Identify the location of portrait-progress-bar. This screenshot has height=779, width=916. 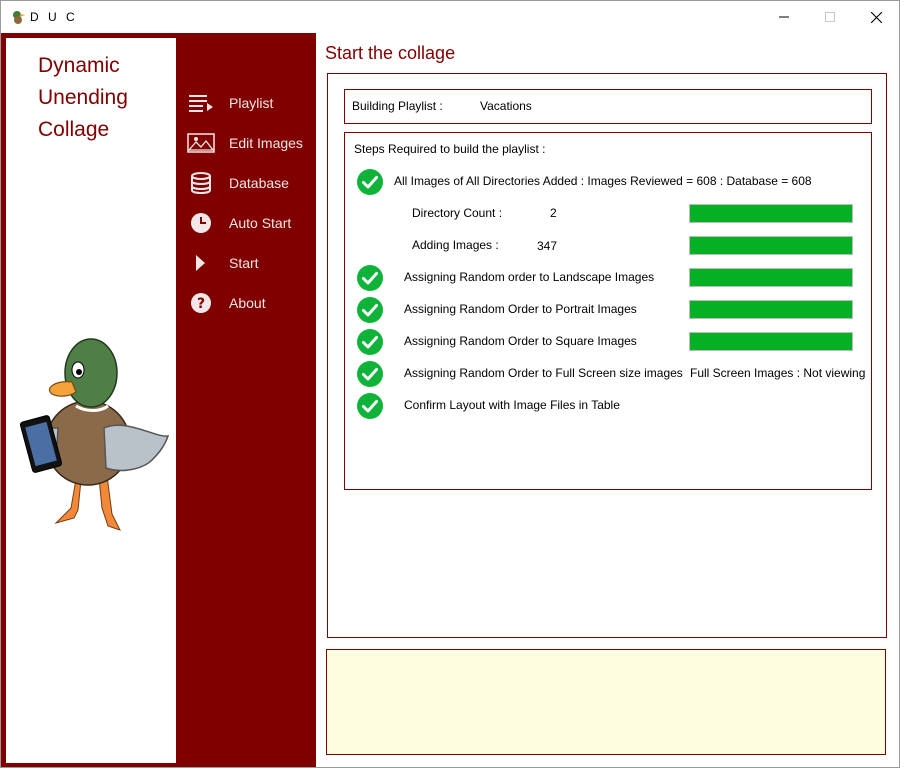
(771, 309).